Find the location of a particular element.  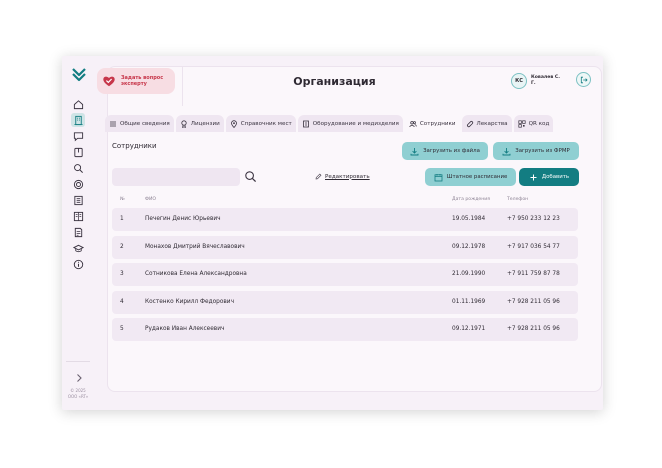

user-menu: КС Ковалев С. Г. is located at coordinates (556, 81).